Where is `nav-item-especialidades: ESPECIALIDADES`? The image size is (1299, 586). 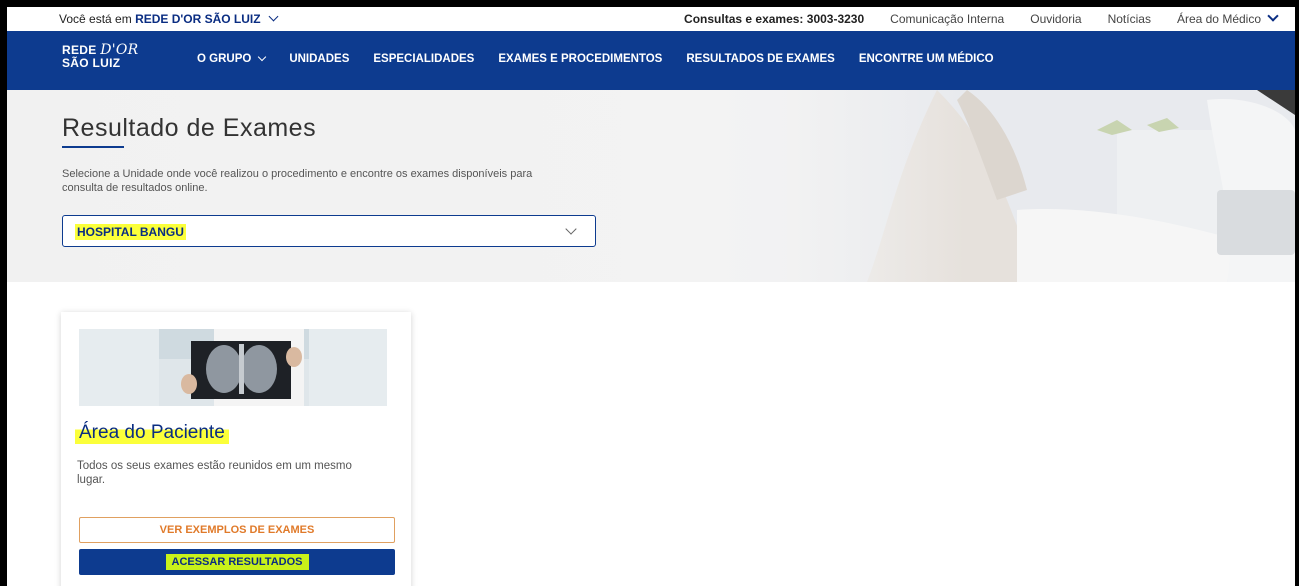
nav-item-especialidades: ESPECIALIDADES is located at coordinates (423, 59).